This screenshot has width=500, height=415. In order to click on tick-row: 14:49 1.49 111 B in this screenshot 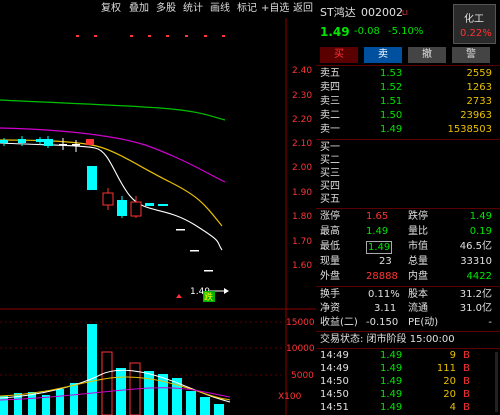, I will do `click(408, 369)`.